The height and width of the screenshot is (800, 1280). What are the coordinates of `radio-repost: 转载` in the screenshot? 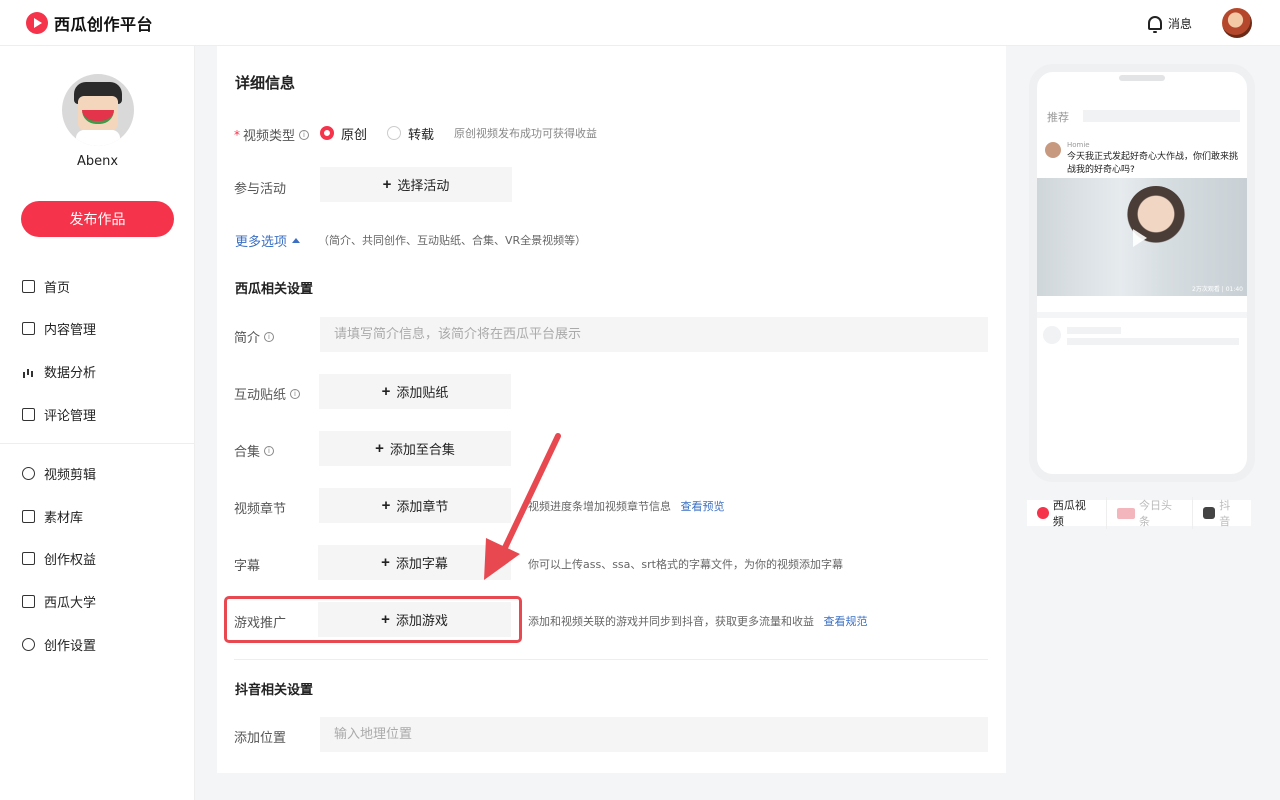 It's located at (410, 133).